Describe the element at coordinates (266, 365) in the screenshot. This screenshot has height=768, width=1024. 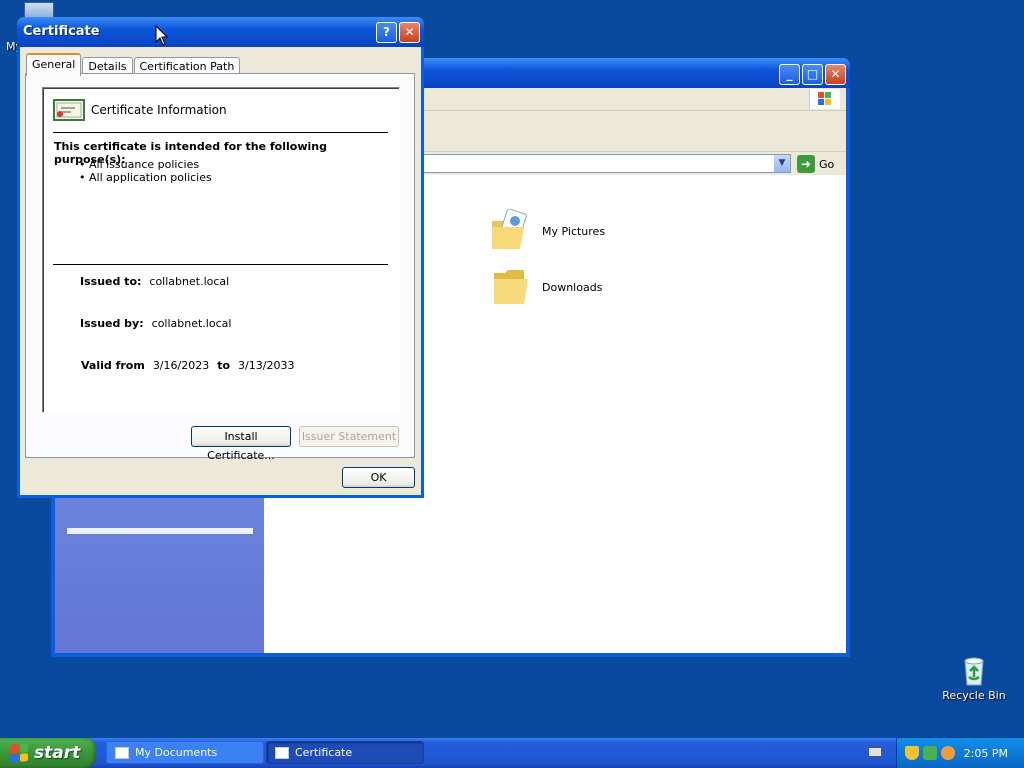
I see `valid-to-value: 3/13/2033` at that location.